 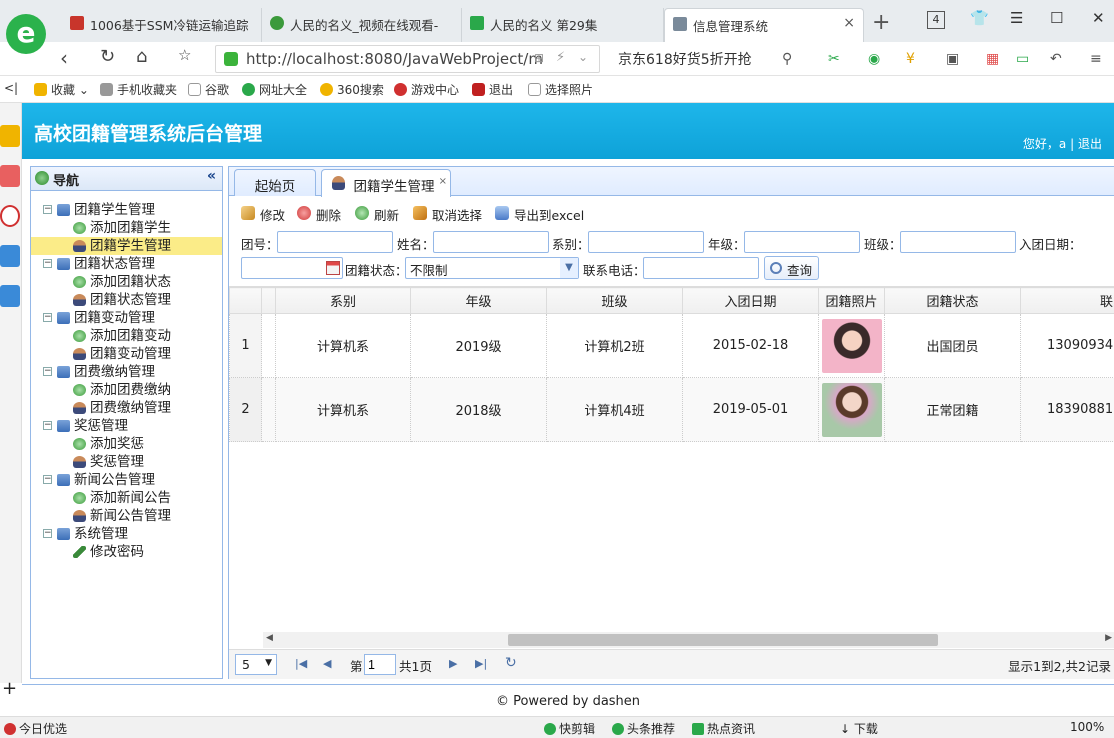 What do you see at coordinates (851, 300) in the screenshot?
I see `column-header: 团籍照片` at bounding box center [851, 300].